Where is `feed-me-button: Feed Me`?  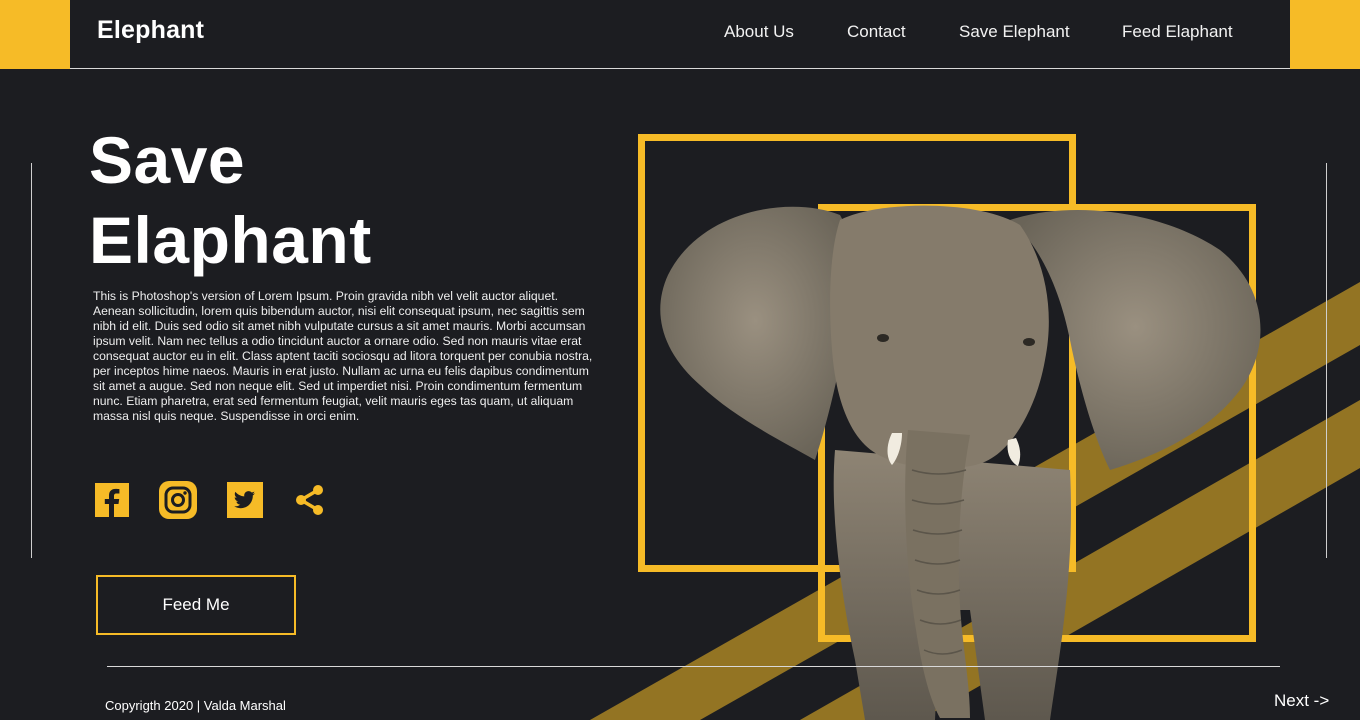 feed-me-button: Feed Me is located at coordinates (196, 605).